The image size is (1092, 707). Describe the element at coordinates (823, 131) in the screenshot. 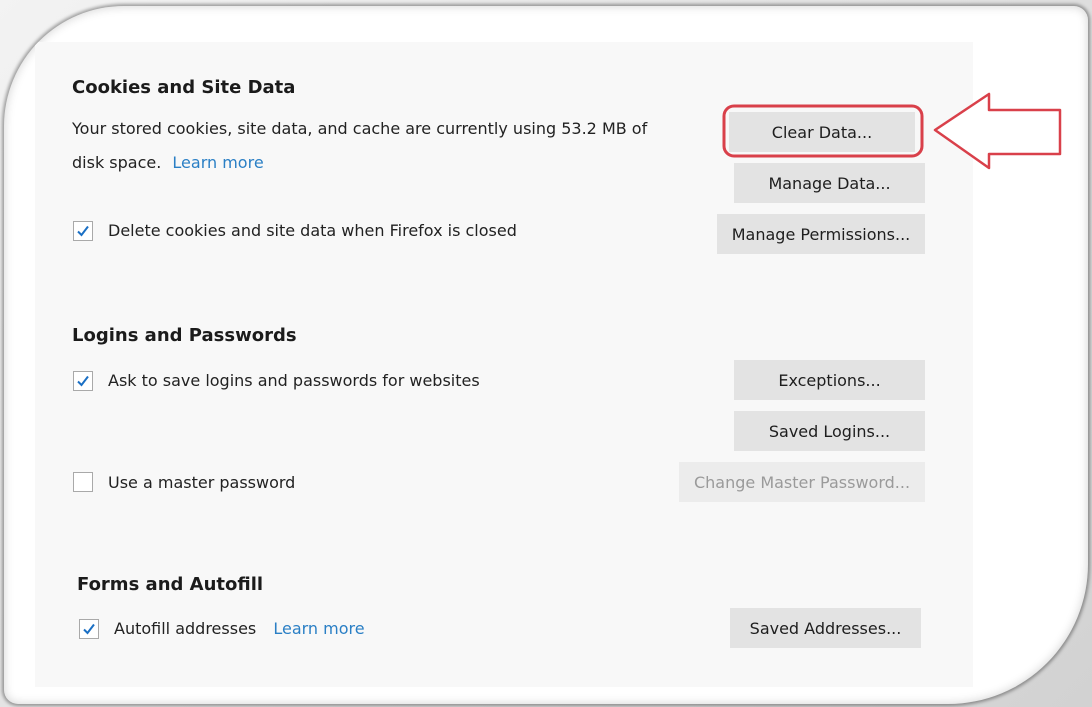

I see `highlight-circle` at that location.